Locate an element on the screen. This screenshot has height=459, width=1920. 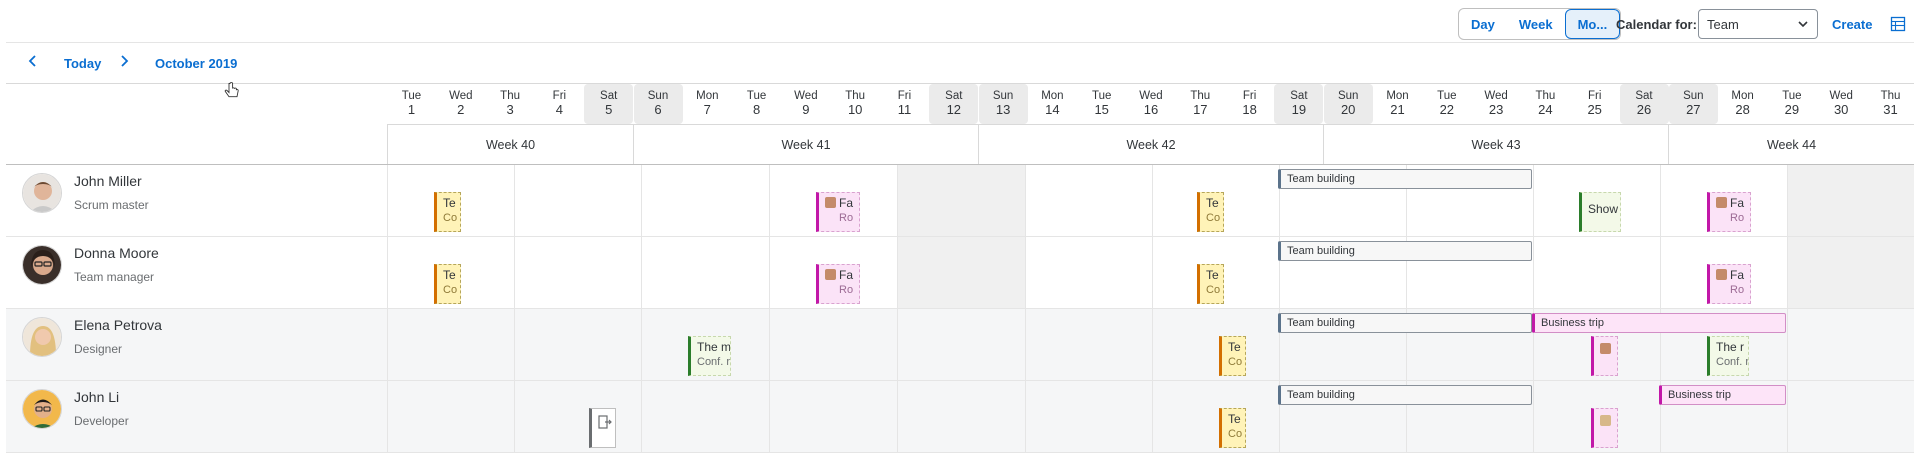
person-info: John Li Developer is located at coordinates (75, 409).